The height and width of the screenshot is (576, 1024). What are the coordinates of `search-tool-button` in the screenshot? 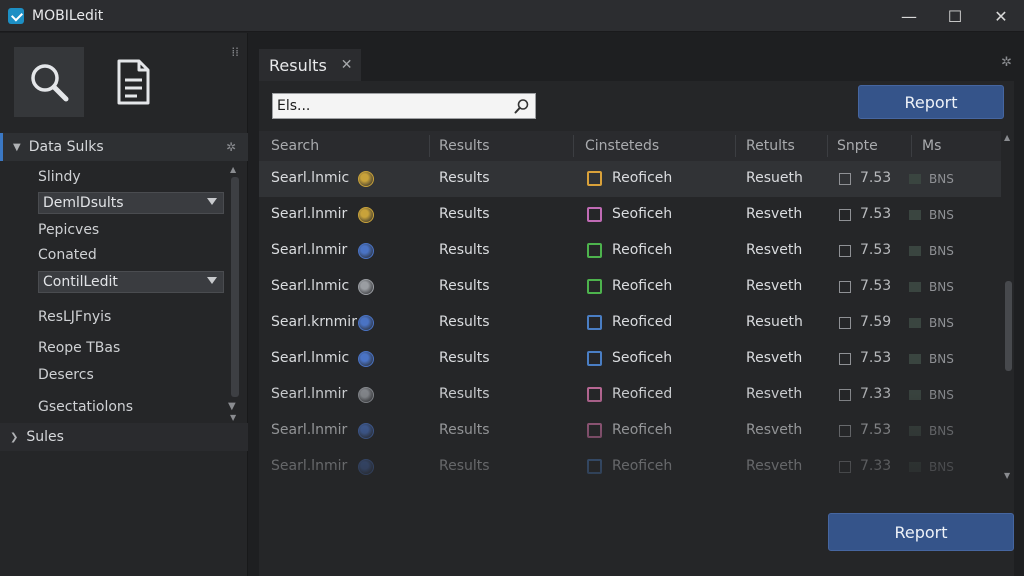 It's located at (49, 82).